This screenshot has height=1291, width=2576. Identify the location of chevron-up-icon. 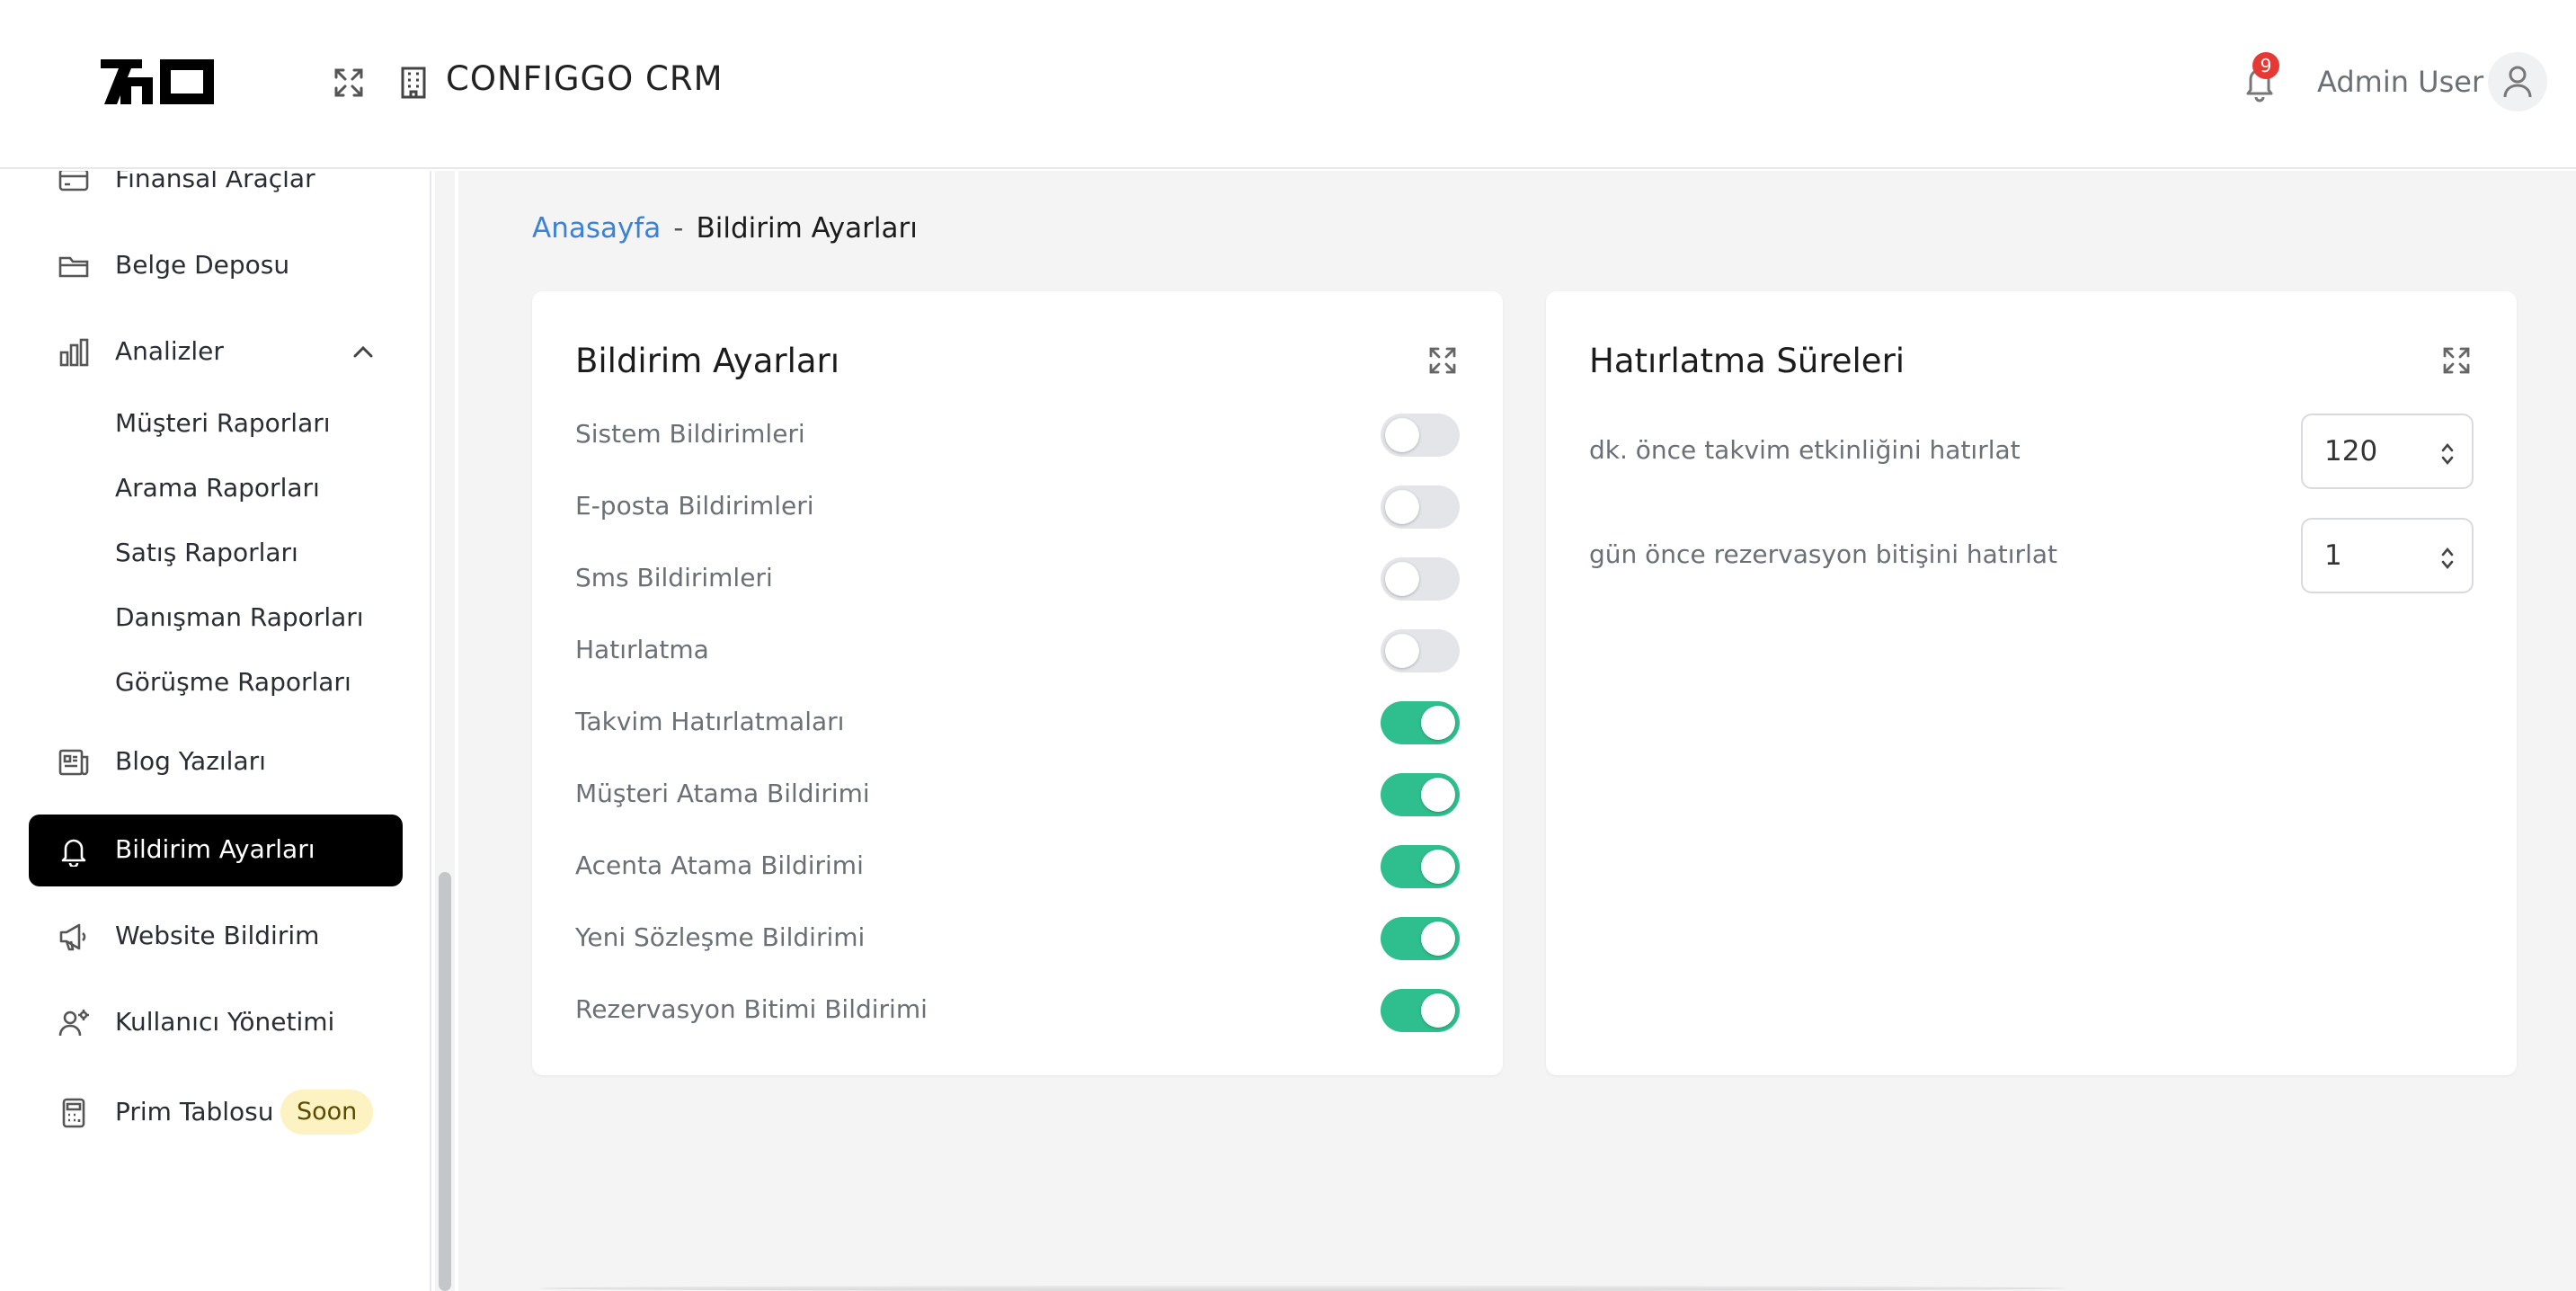
(363, 353).